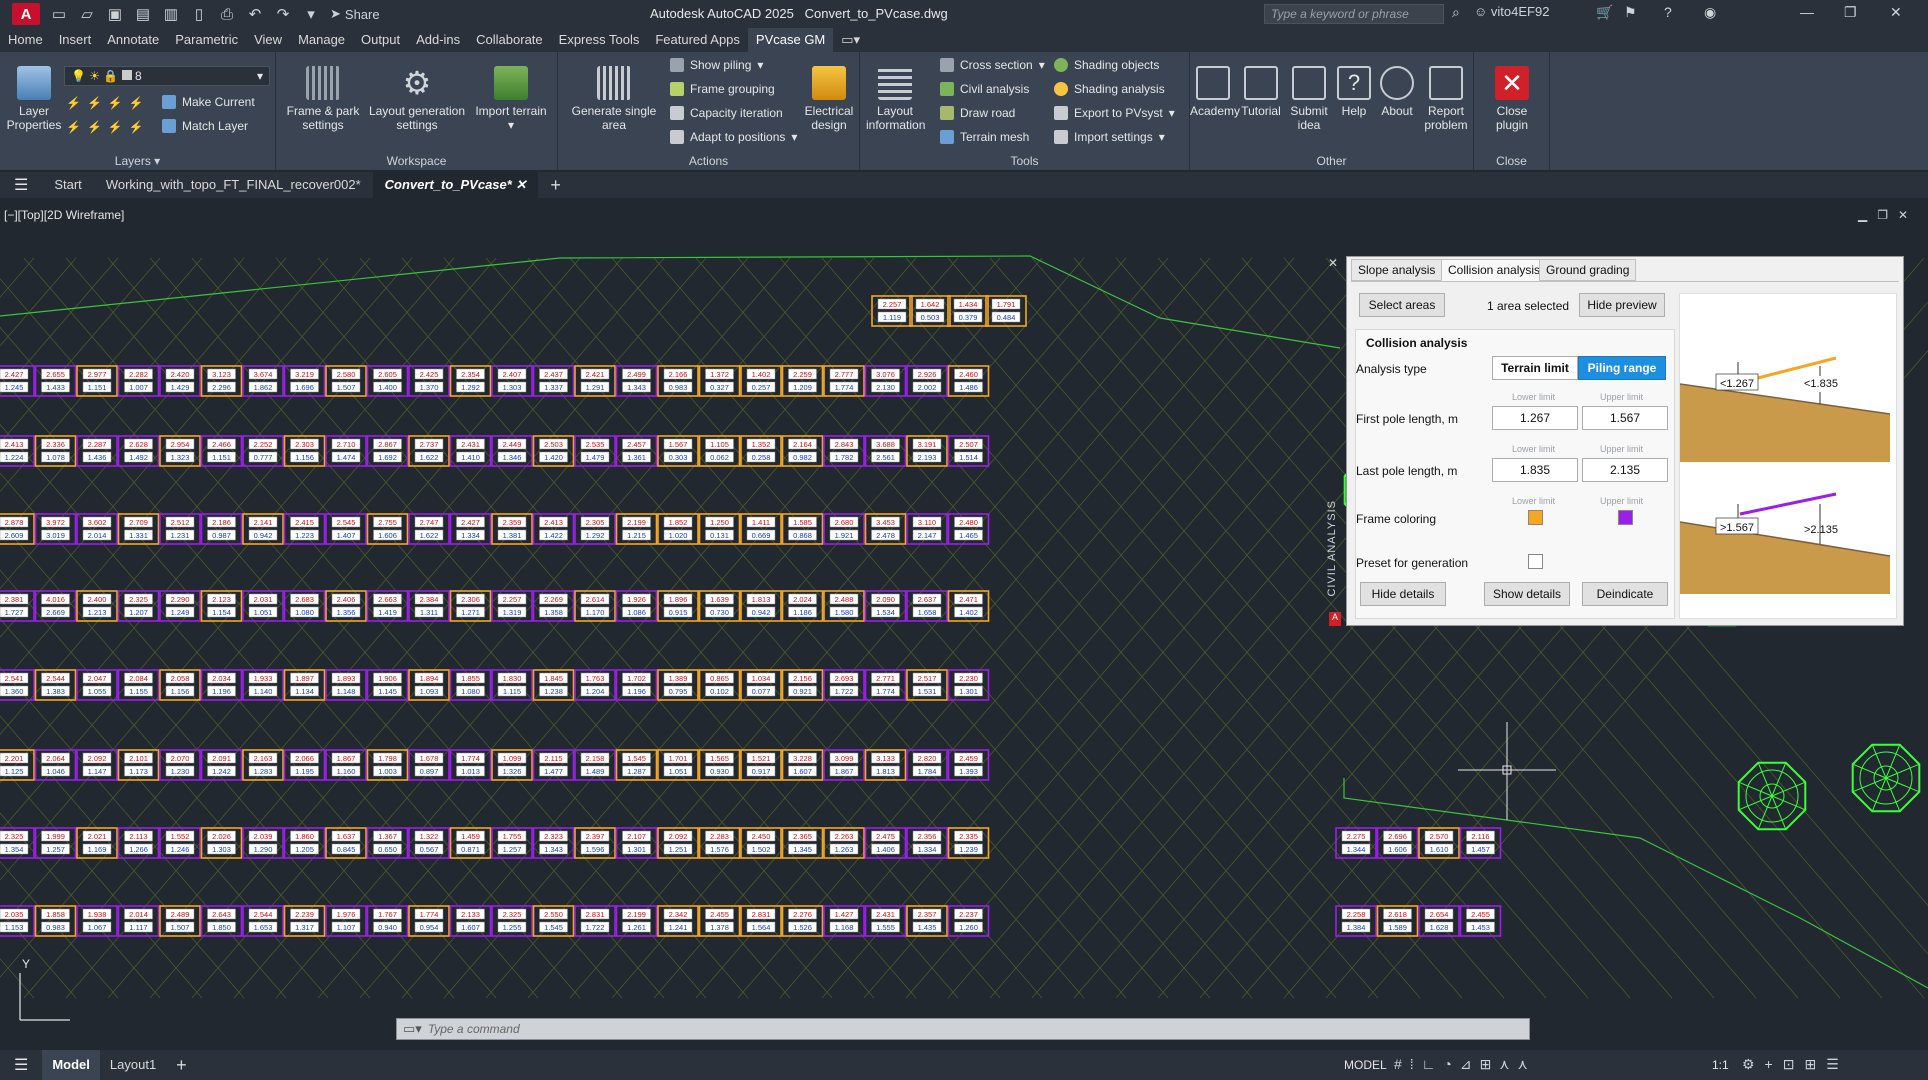 The height and width of the screenshot is (1080, 1928). What do you see at coordinates (208, 102) in the screenshot?
I see `make-current-button: Make Current` at bounding box center [208, 102].